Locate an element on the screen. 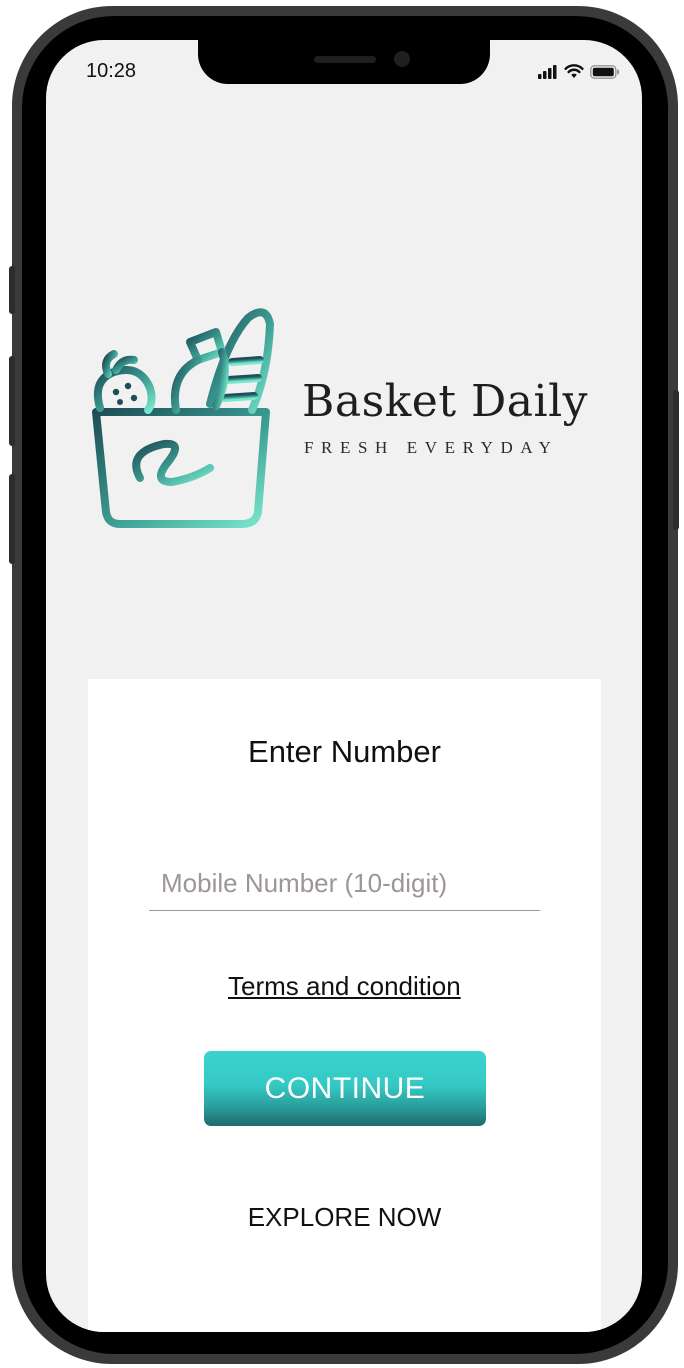  brand-name: Basket Daily is located at coordinates (445, 401).